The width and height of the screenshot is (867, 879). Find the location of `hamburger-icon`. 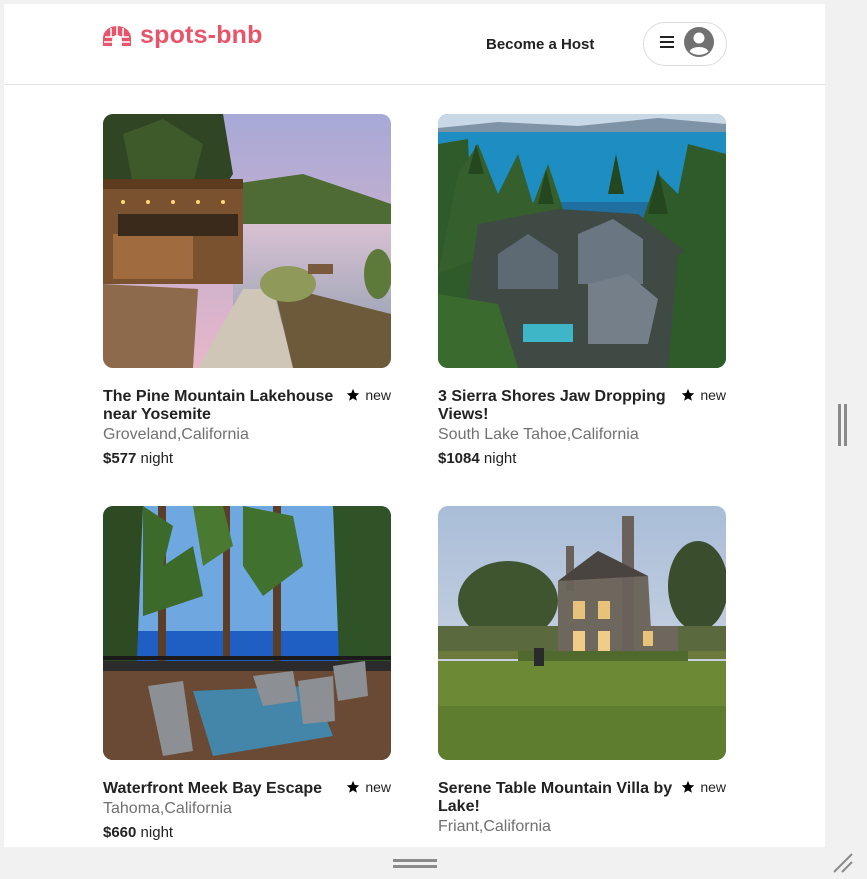

hamburger-icon is located at coordinates (667, 44).